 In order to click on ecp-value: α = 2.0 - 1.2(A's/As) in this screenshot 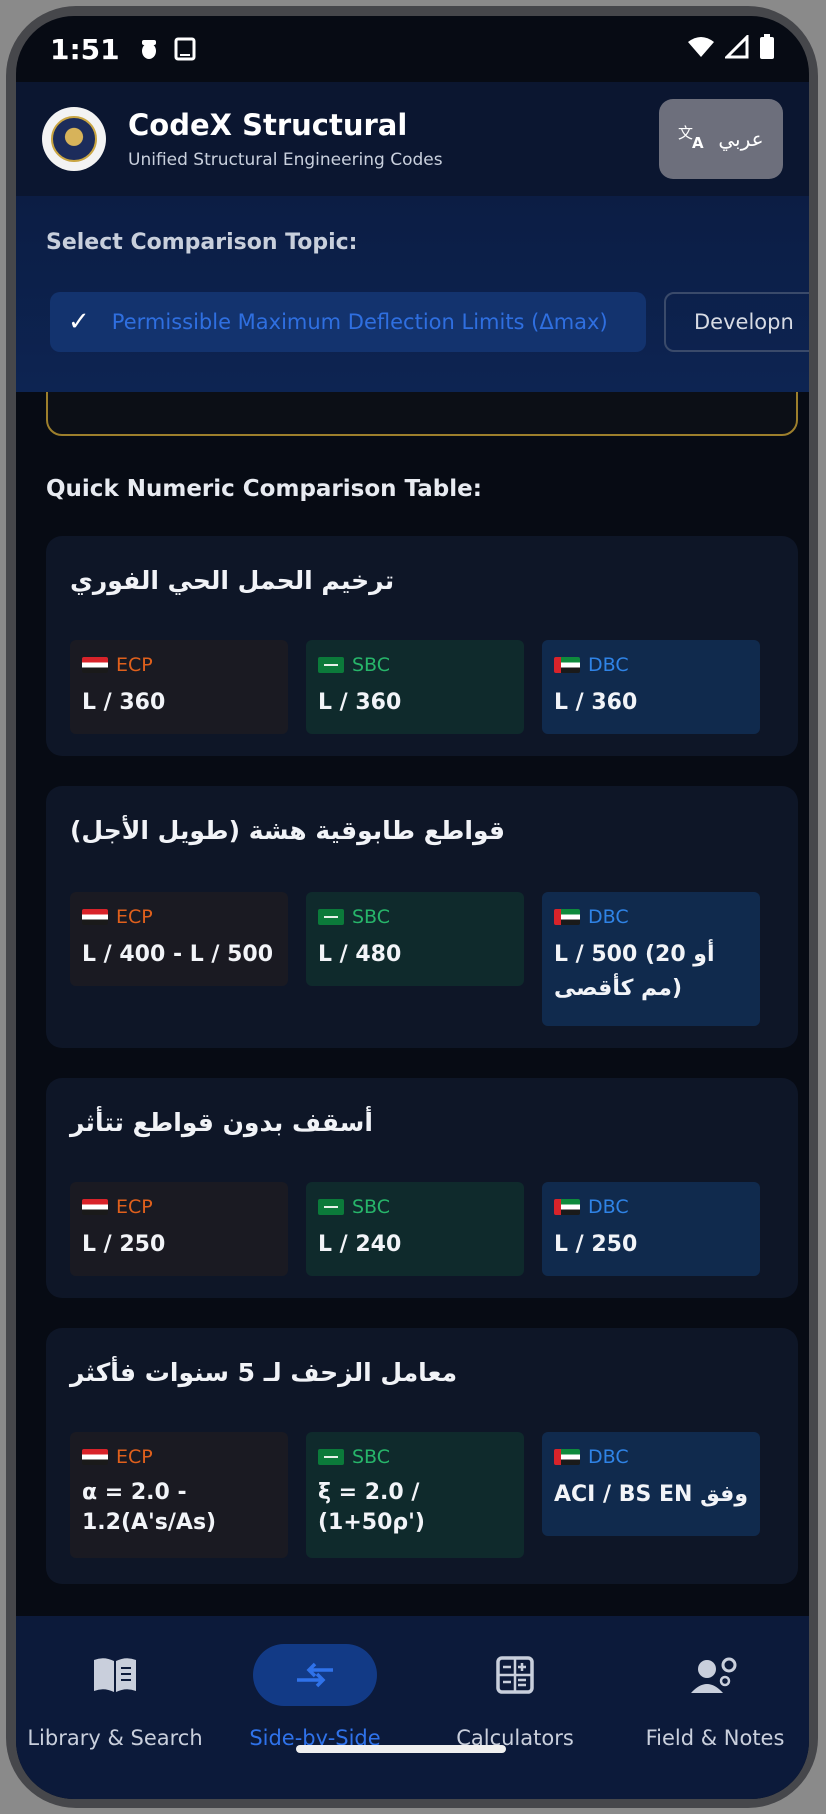, I will do `click(149, 1507)`.